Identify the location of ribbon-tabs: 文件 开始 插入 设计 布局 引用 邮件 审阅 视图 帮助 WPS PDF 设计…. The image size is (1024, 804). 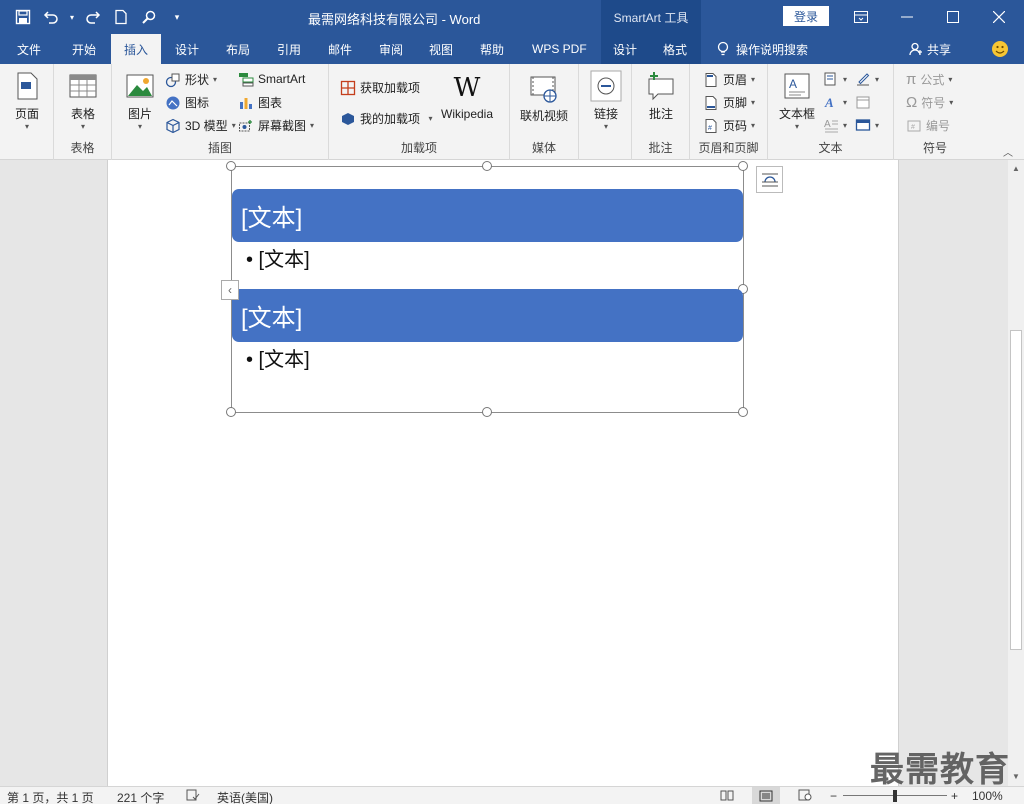
(512, 49).